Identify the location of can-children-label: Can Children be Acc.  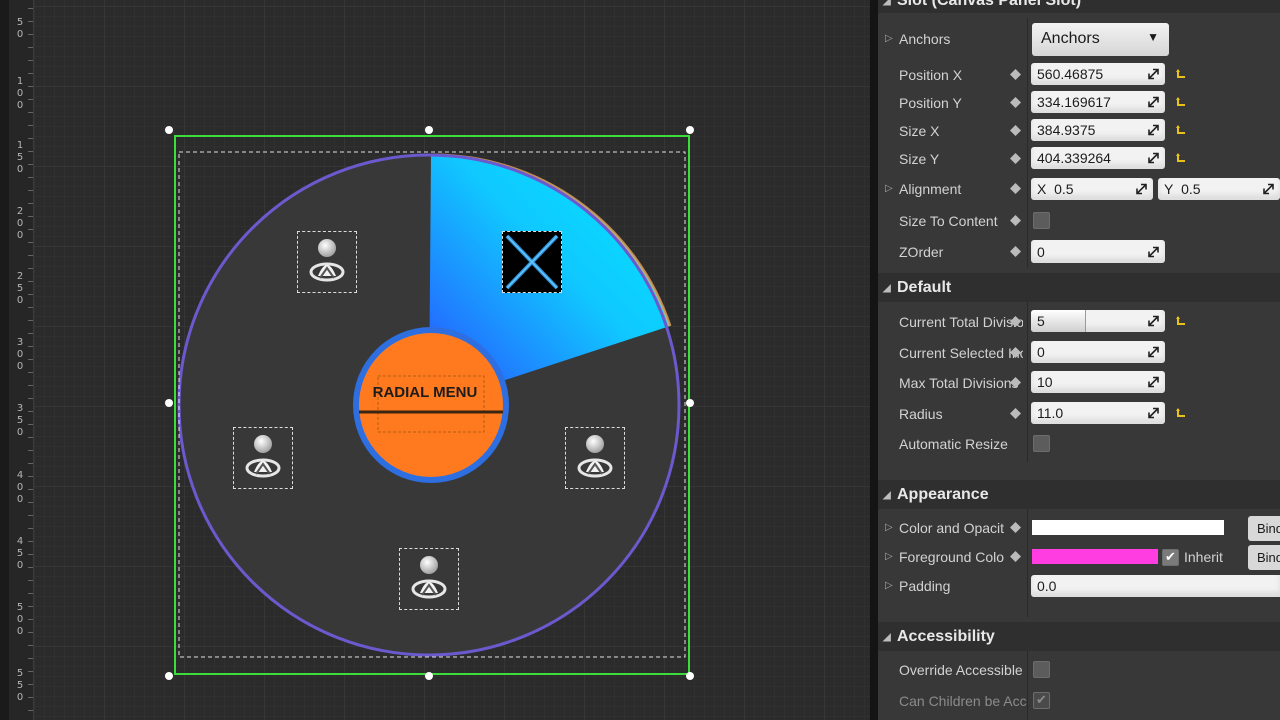
(963, 701).